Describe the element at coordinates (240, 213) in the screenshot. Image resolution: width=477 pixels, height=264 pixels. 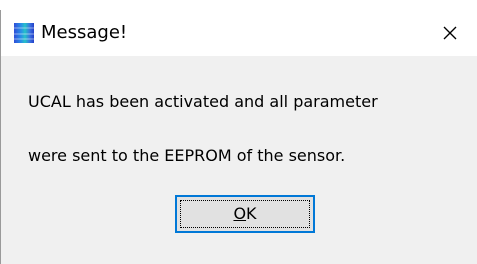
I see `ok-mnemonic: O` at that location.